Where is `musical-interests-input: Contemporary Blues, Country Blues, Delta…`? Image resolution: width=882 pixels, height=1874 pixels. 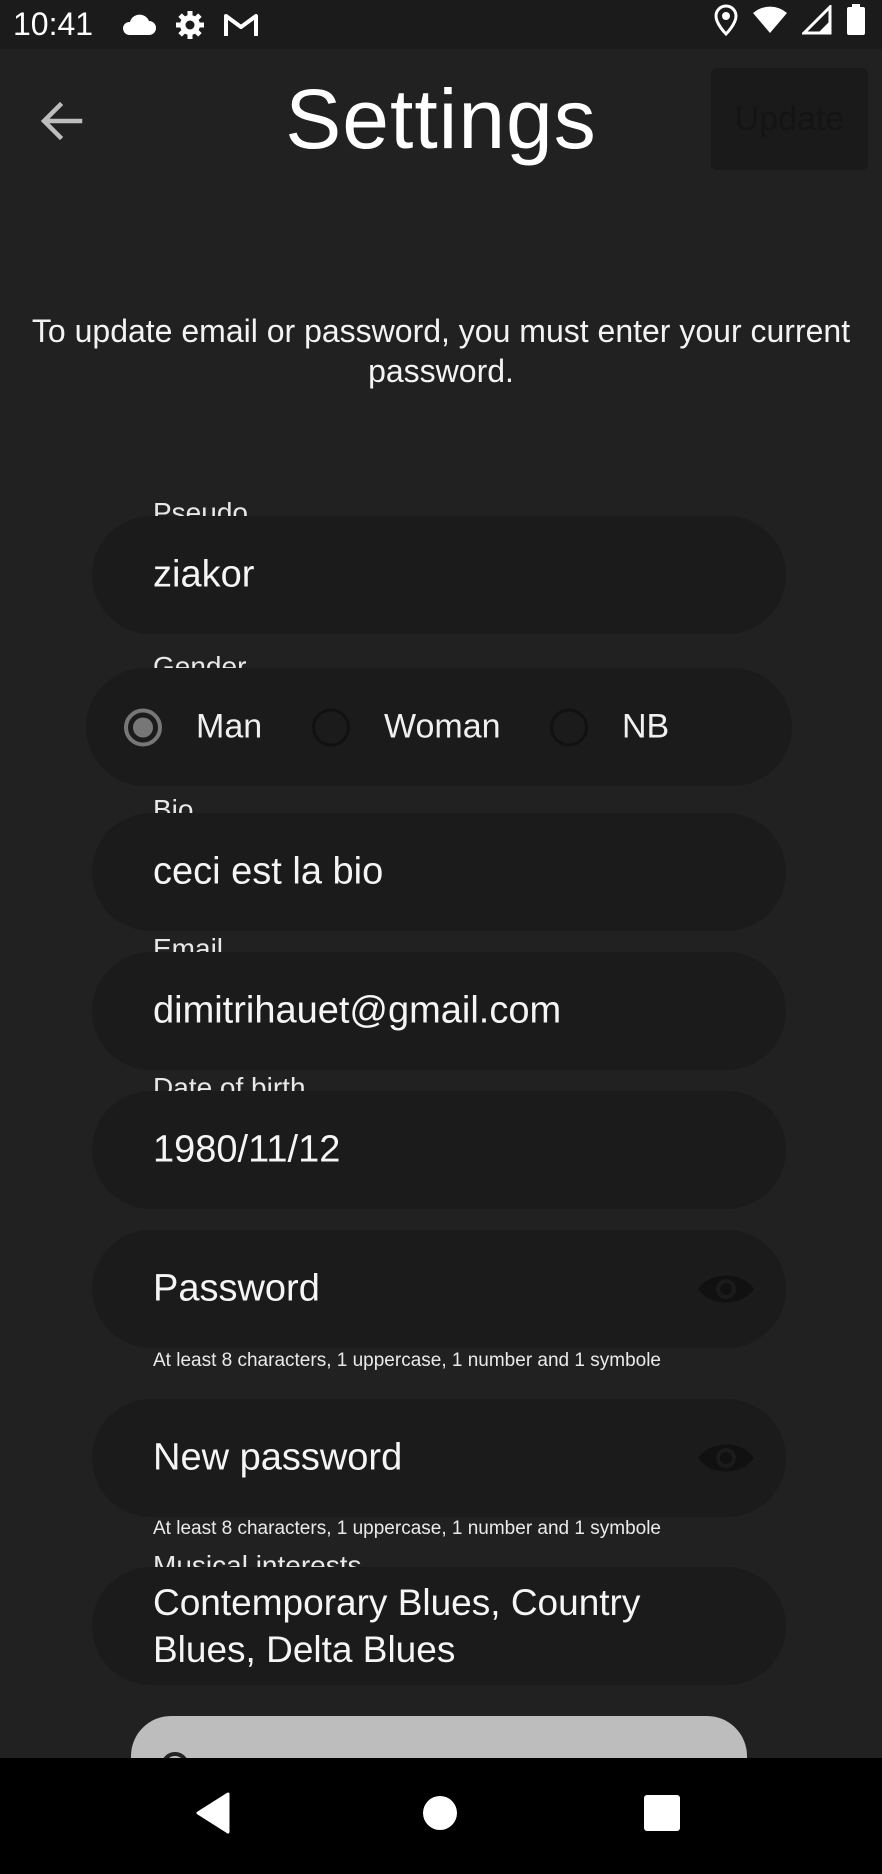
musical-interests-input: Contemporary Blues, Country Blues, Delta… is located at coordinates (439, 1626).